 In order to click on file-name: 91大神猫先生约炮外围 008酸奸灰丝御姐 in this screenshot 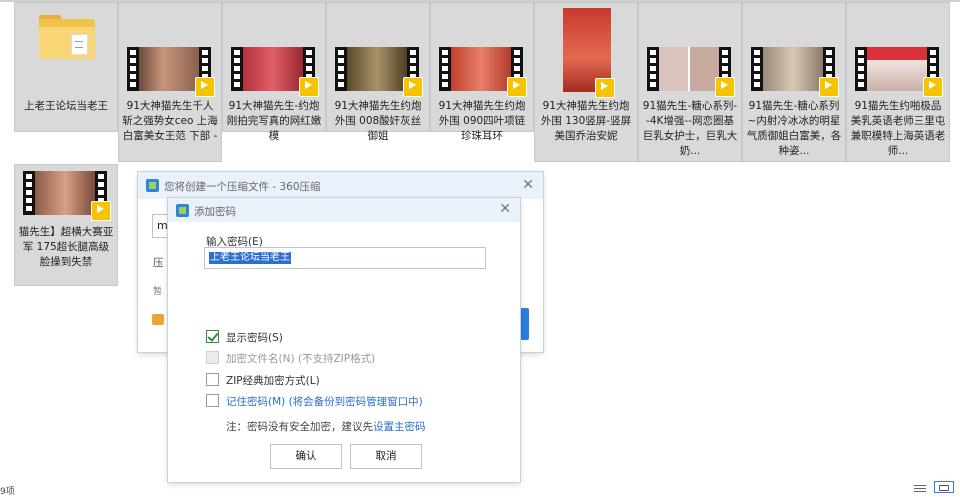, I will do `click(378, 121)`.